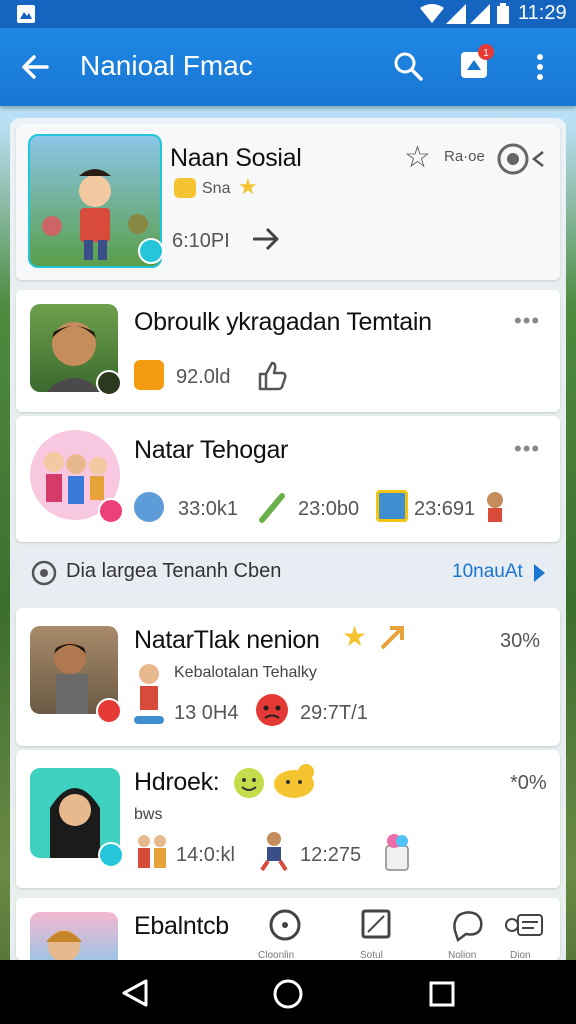 This screenshot has height=1024, width=576. What do you see at coordinates (542, 13) in the screenshot?
I see `status-time: 11:29` at bounding box center [542, 13].